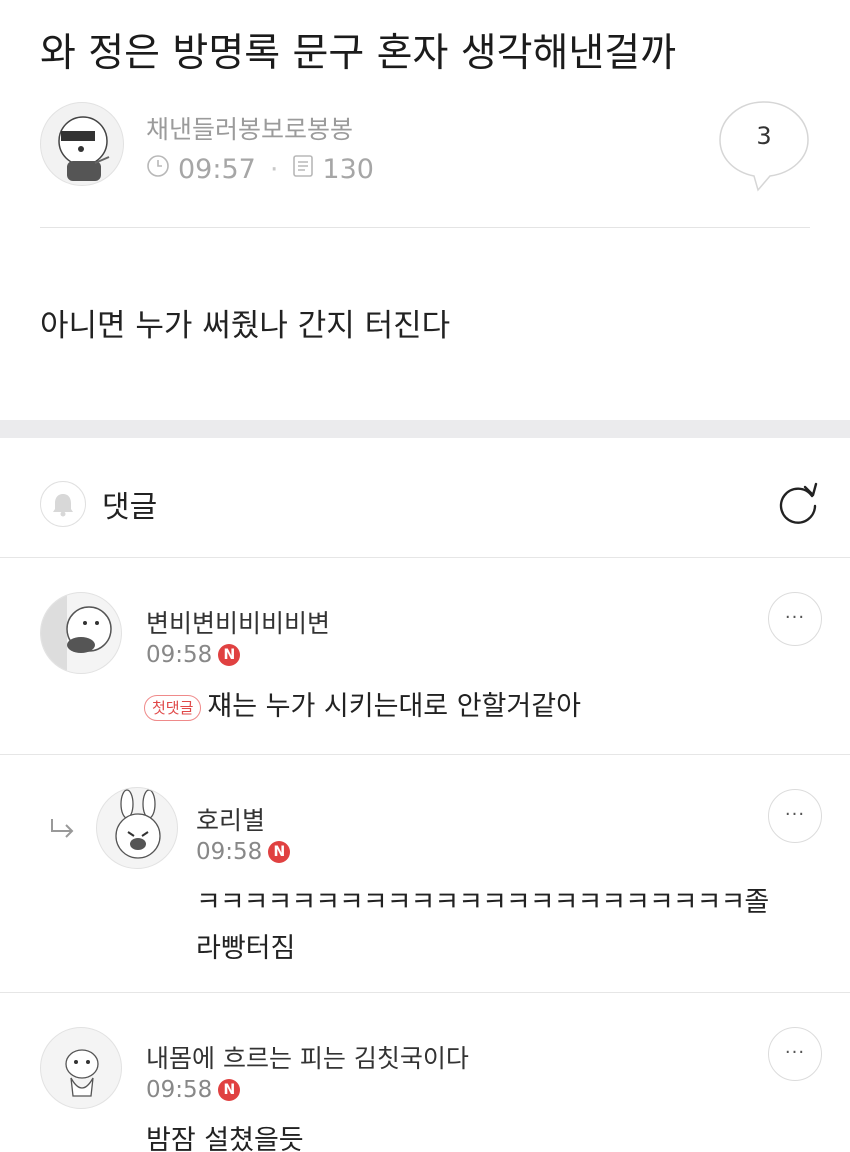 This screenshot has width=850, height=1152. Describe the element at coordinates (173, 707) in the screenshot. I see `first-comment-badge: 첫댓글` at that location.